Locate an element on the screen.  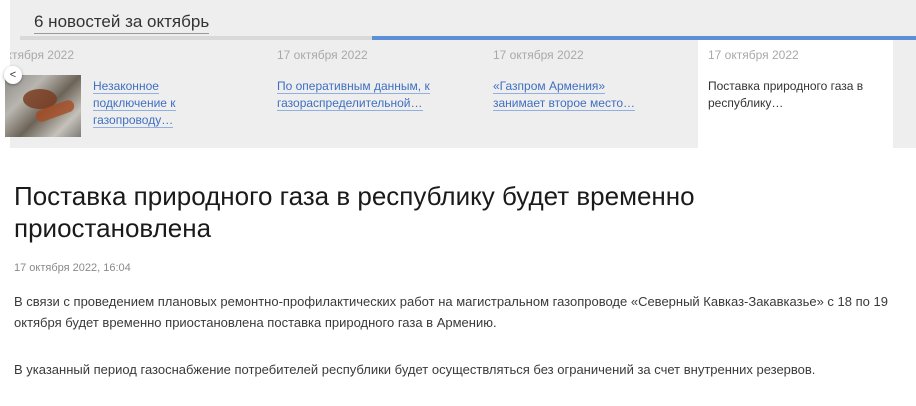
carousel-prev-button: < is located at coordinates (13, 75).